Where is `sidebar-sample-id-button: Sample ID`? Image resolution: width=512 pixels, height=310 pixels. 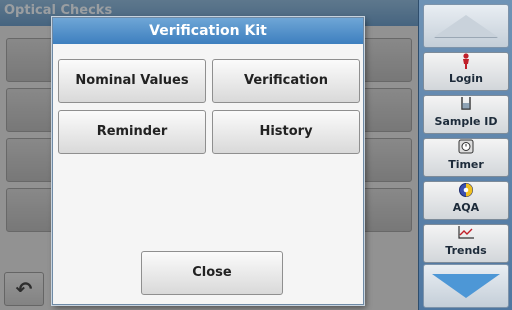 sidebar-sample-id-button: Sample ID is located at coordinates (466, 114).